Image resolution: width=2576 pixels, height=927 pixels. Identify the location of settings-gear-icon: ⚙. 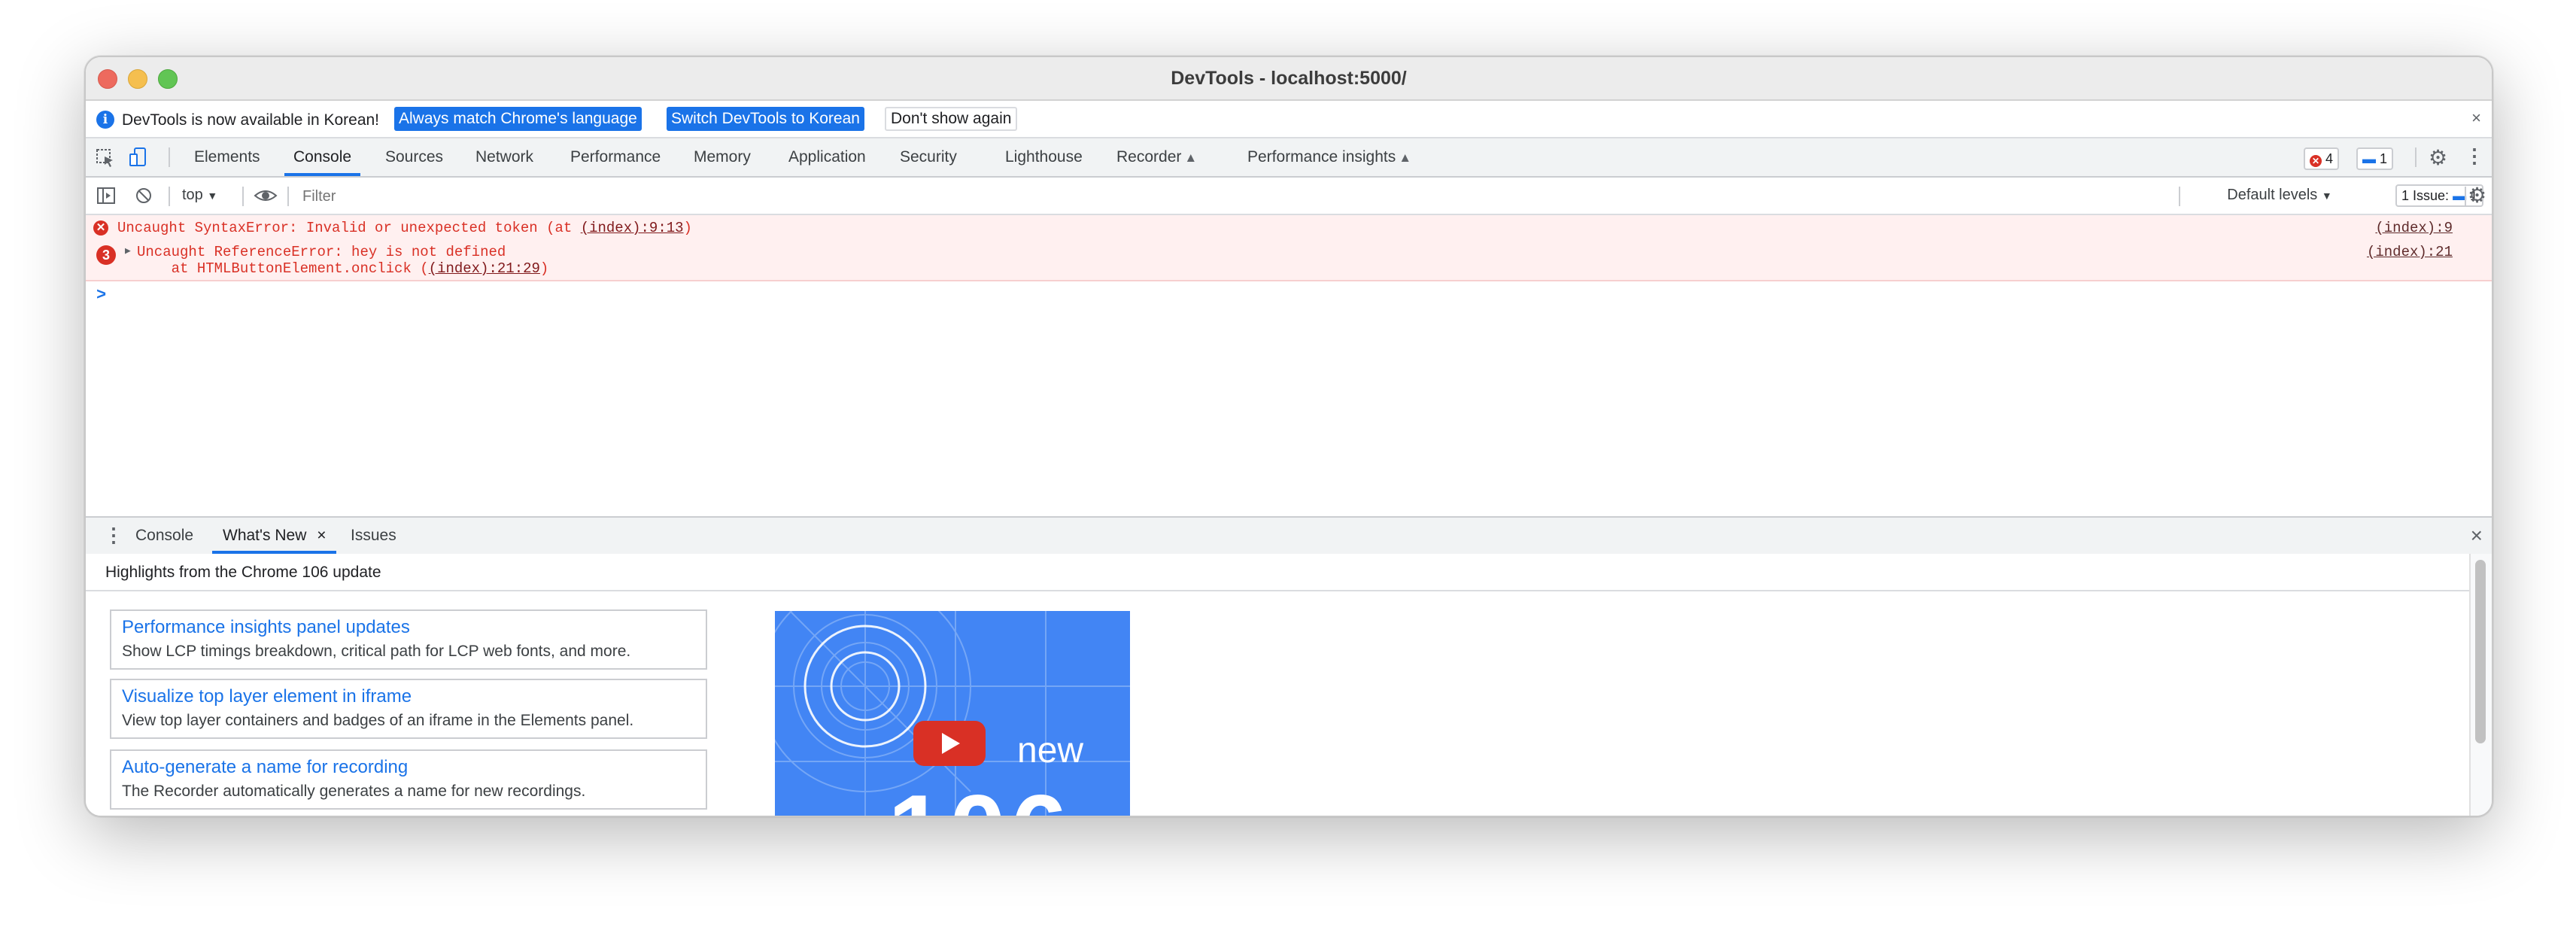
(2438, 157).